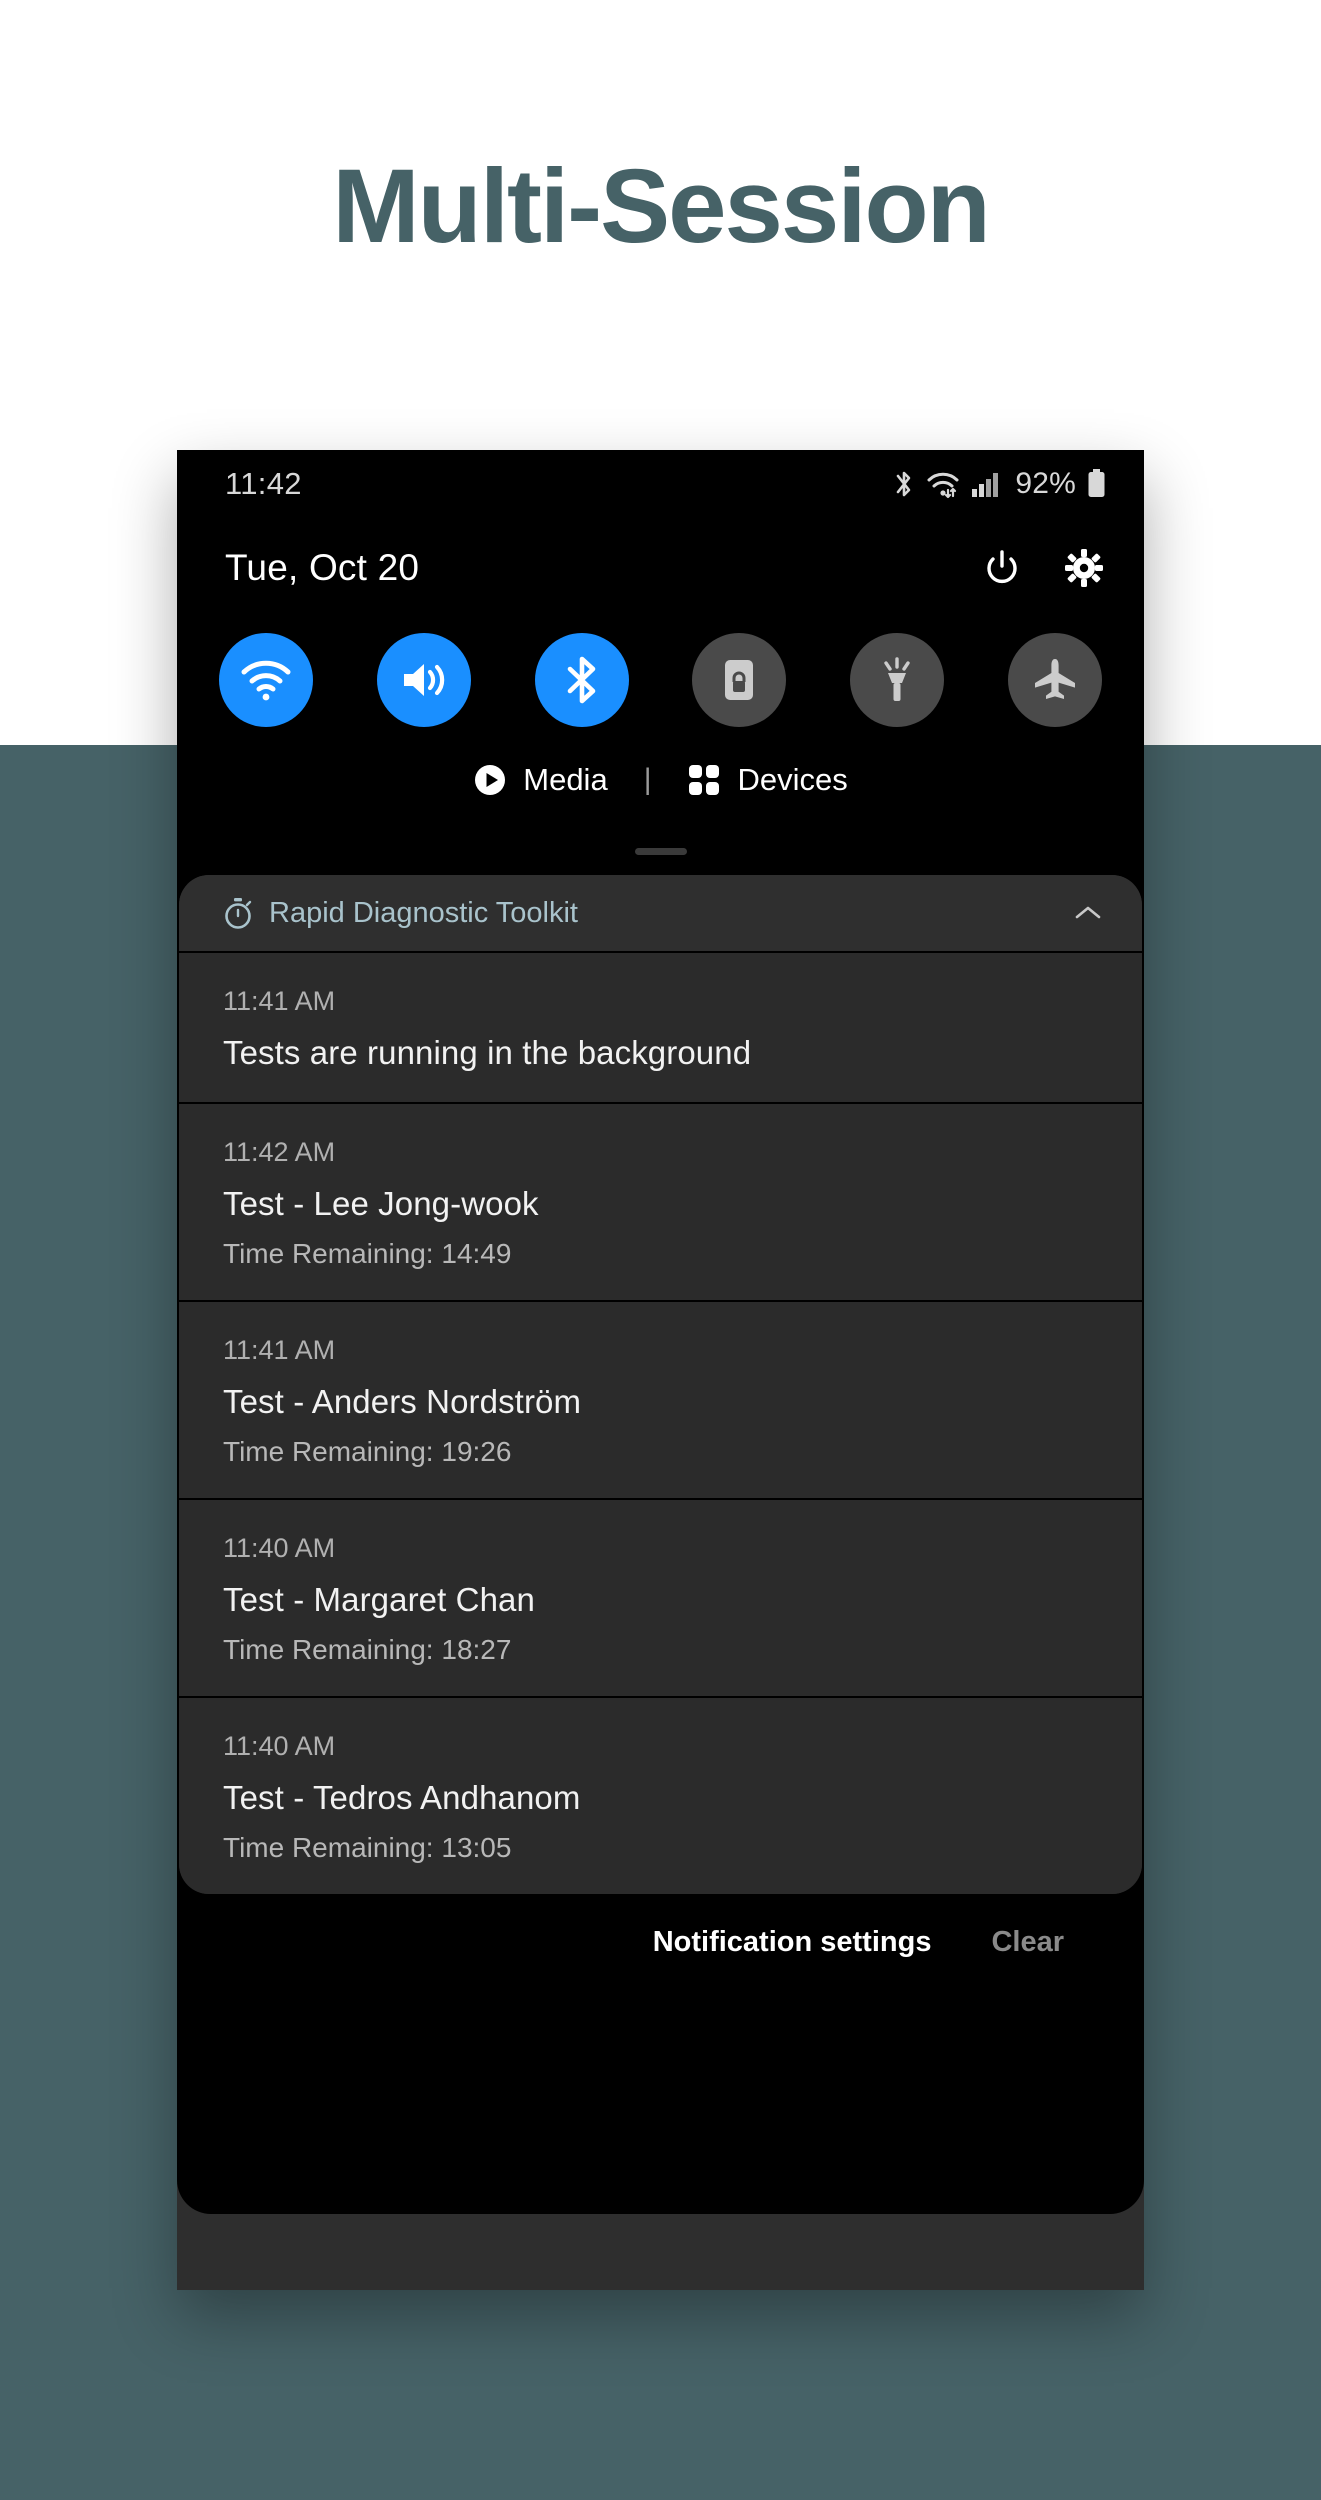  I want to click on toggle-flashlight, so click(897, 680).